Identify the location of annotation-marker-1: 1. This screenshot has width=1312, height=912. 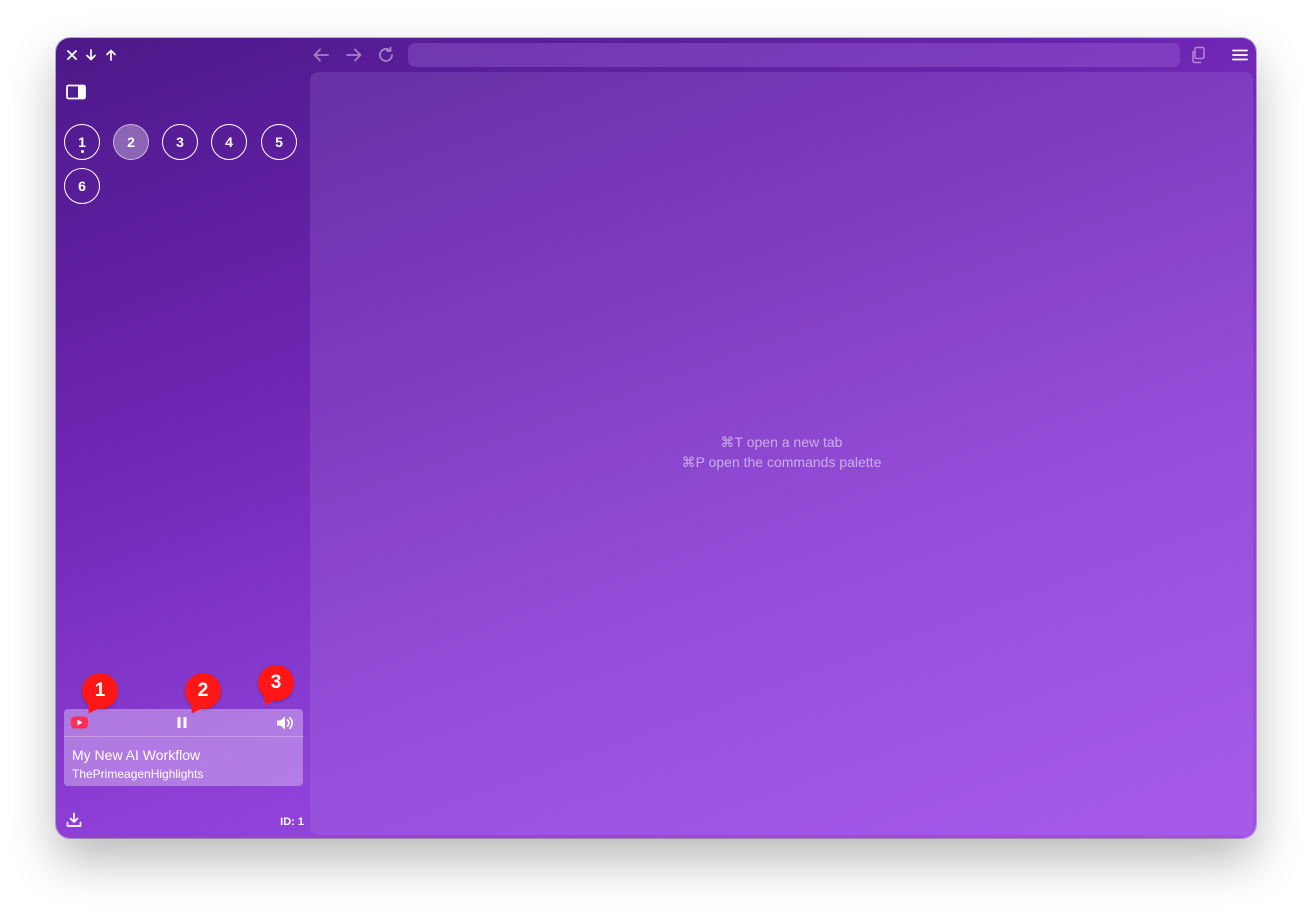
(100, 691).